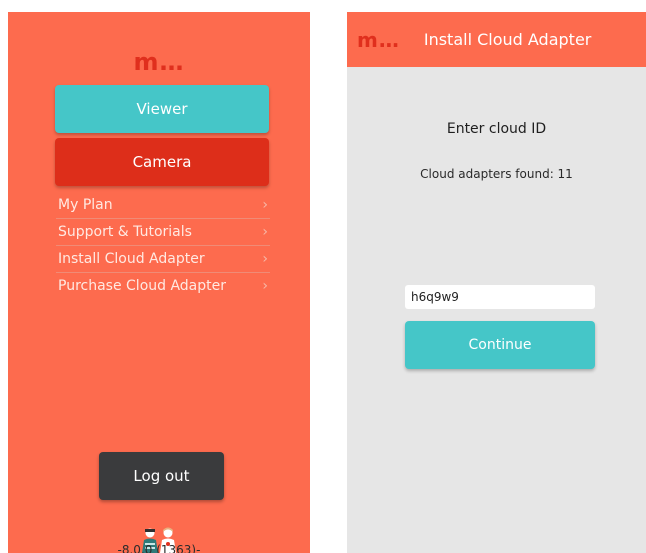 This screenshot has width=646, height=553. Describe the element at coordinates (162, 109) in the screenshot. I see `viewer-button: Viewer` at that location.